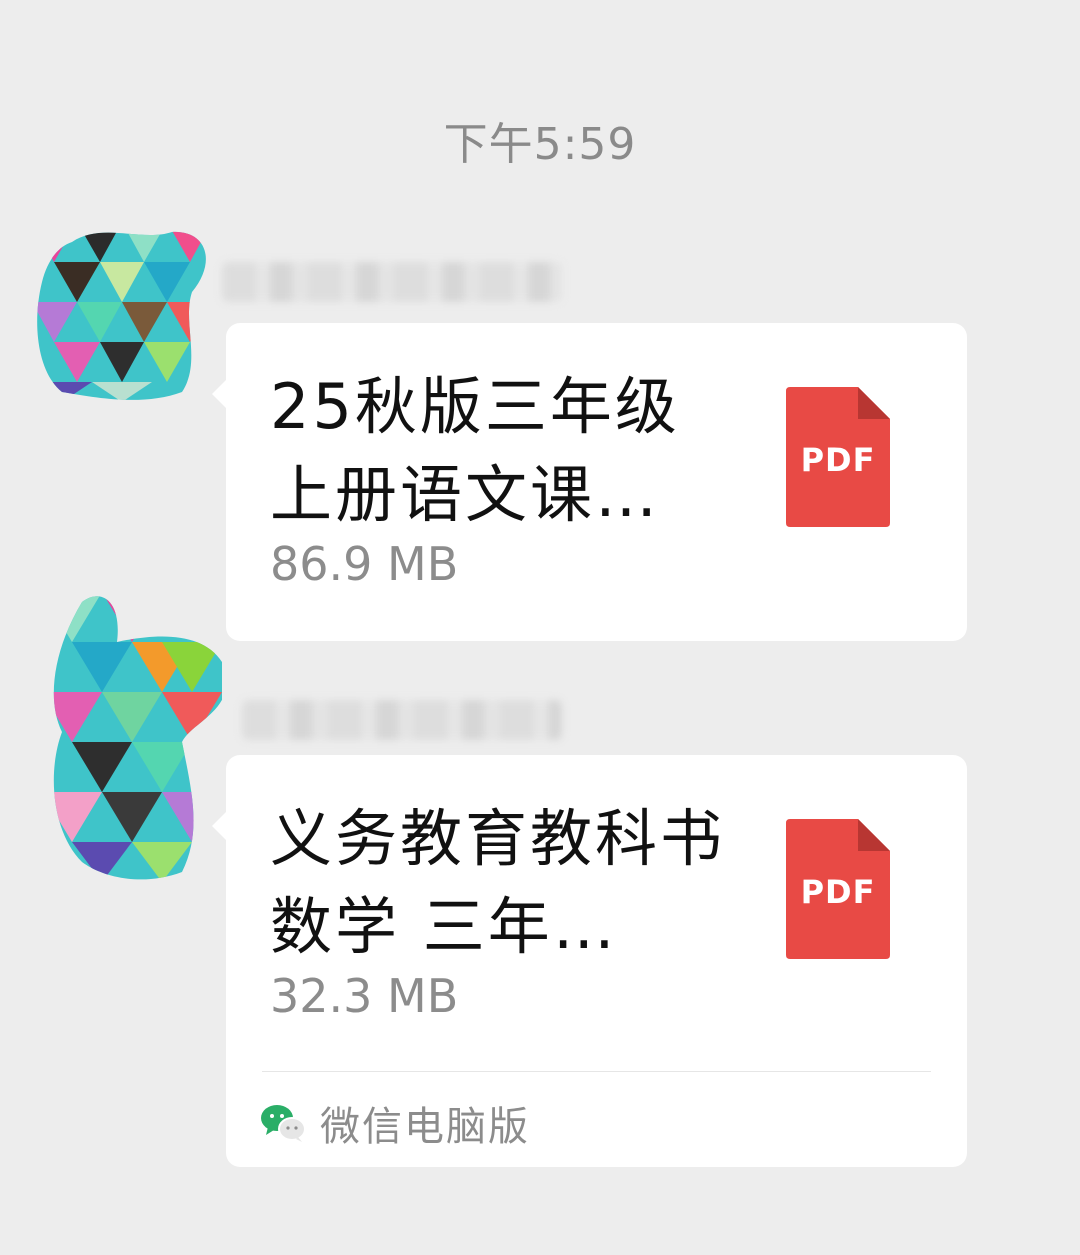 This screenshot has height=1255, width=1080. I want to click on file-size: 86.9 MB, so click(364, 564).